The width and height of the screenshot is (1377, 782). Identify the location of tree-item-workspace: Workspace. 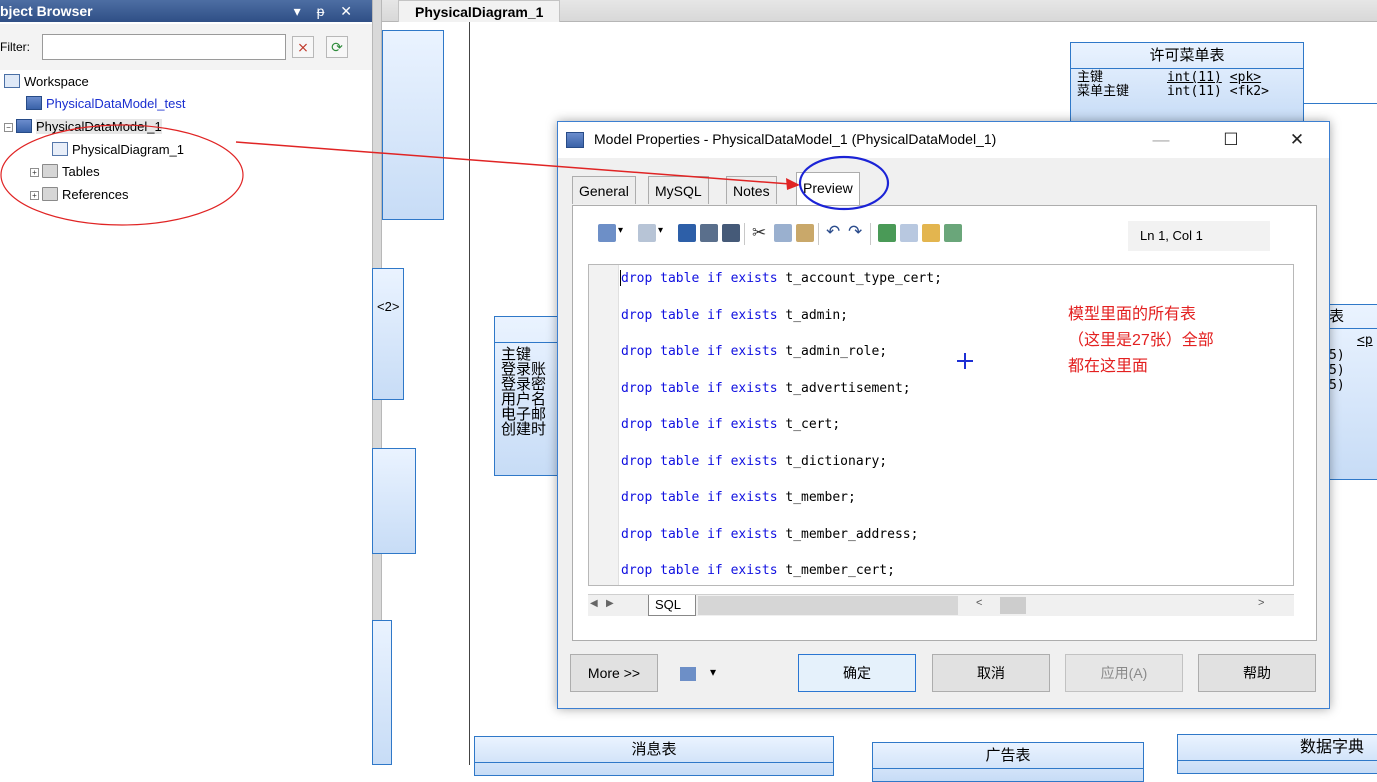
(46, 82).